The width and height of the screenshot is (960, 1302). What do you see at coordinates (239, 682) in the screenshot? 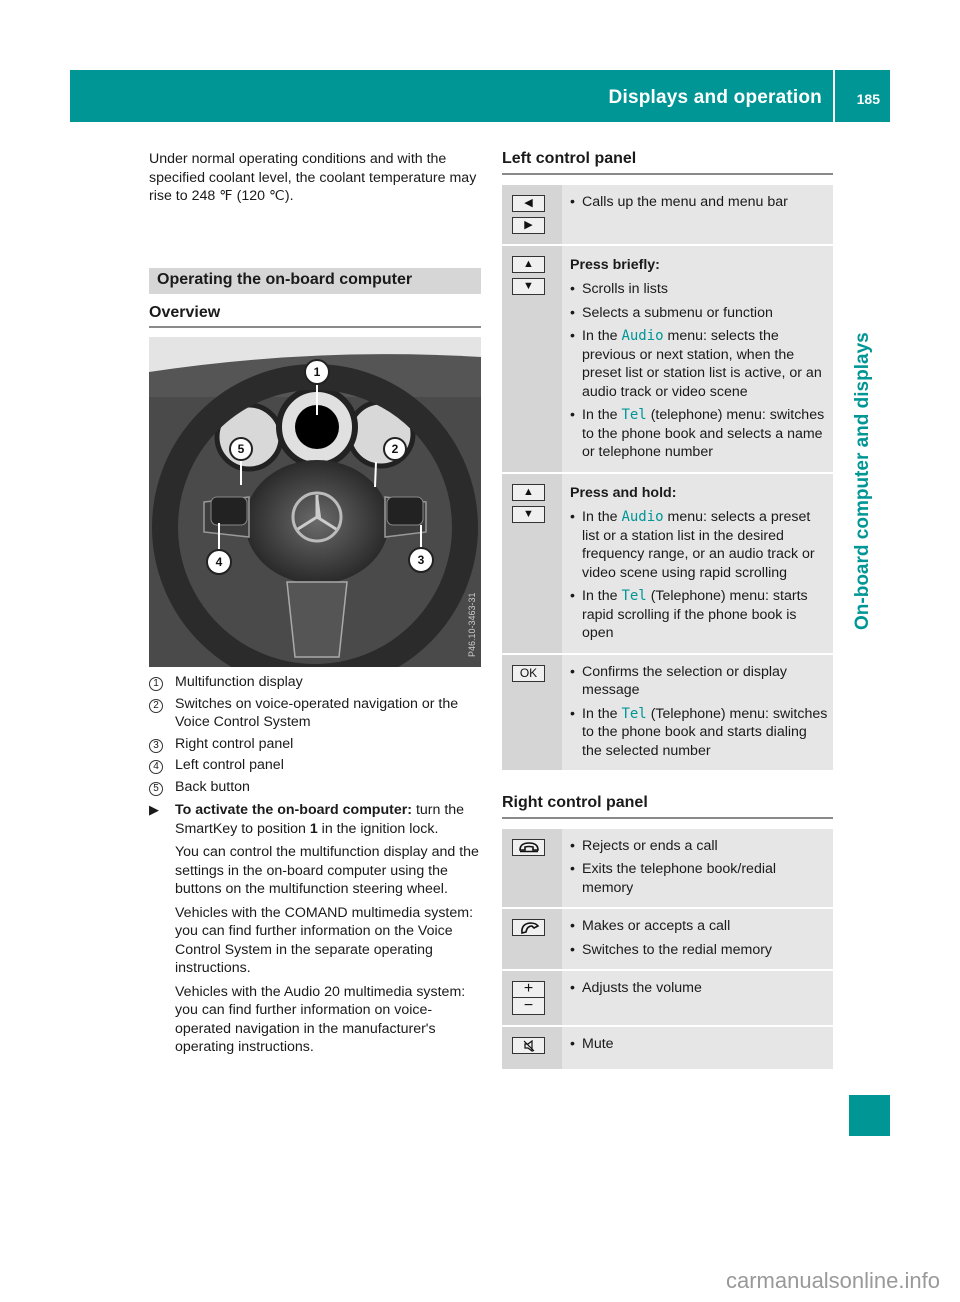
I see `legend-text: Multifunction display` at bounding box center [239, 682].